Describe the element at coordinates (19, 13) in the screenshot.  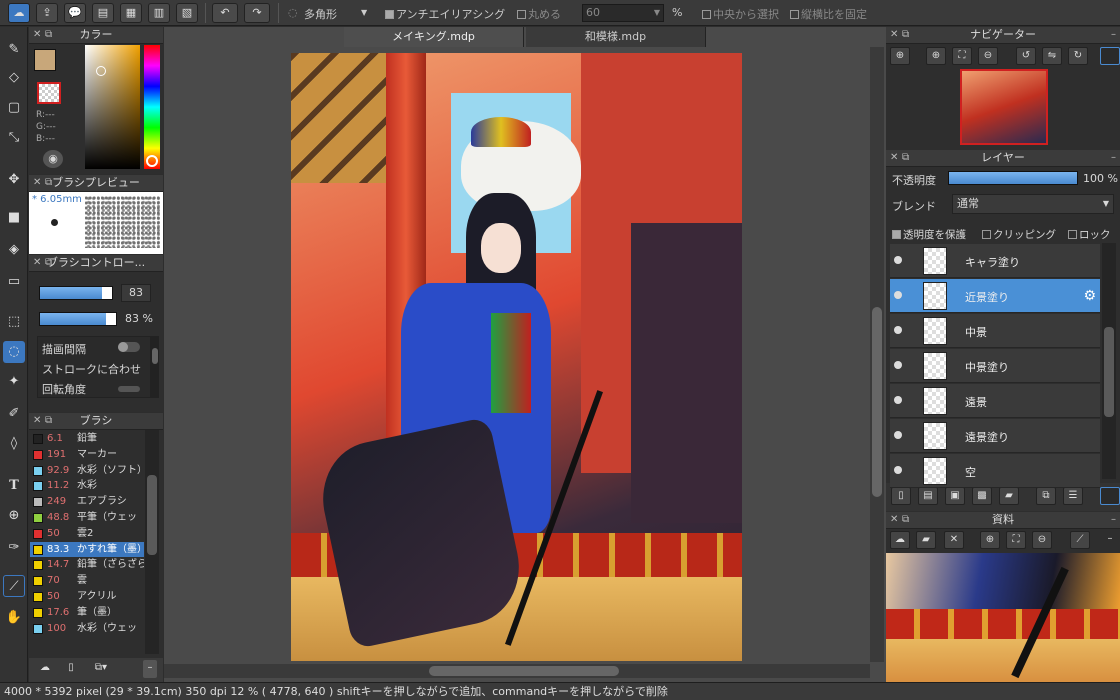
I see `app-logo-icon: ☁` at that location.